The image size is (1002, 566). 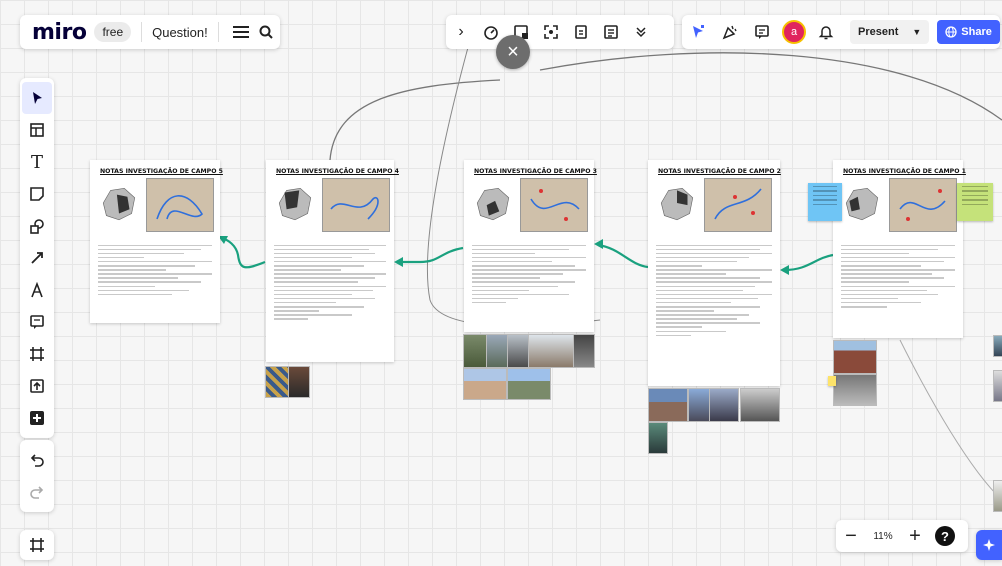 I want to click on globe-icon, so click(x=951, y=32).